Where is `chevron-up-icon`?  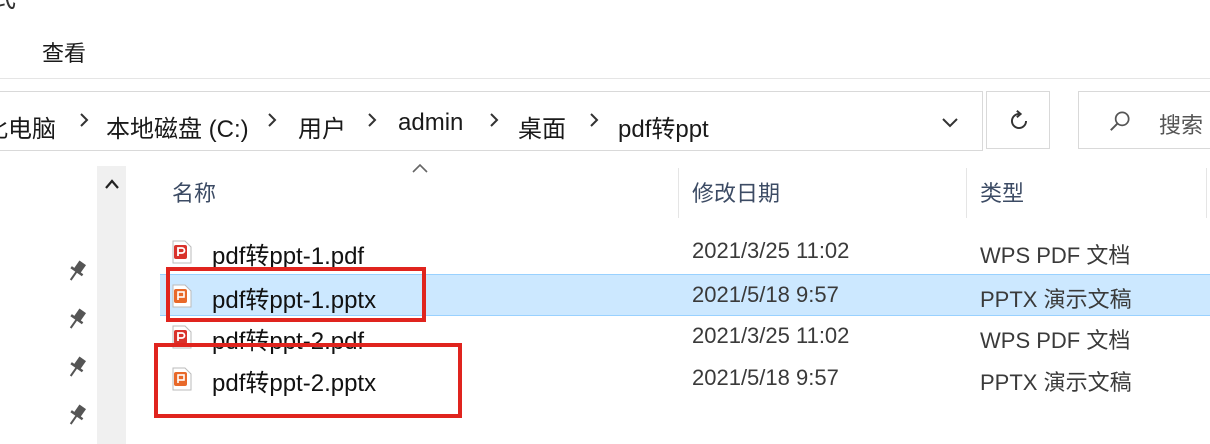 chevron-up-icon is located at coordinates (112, 184).